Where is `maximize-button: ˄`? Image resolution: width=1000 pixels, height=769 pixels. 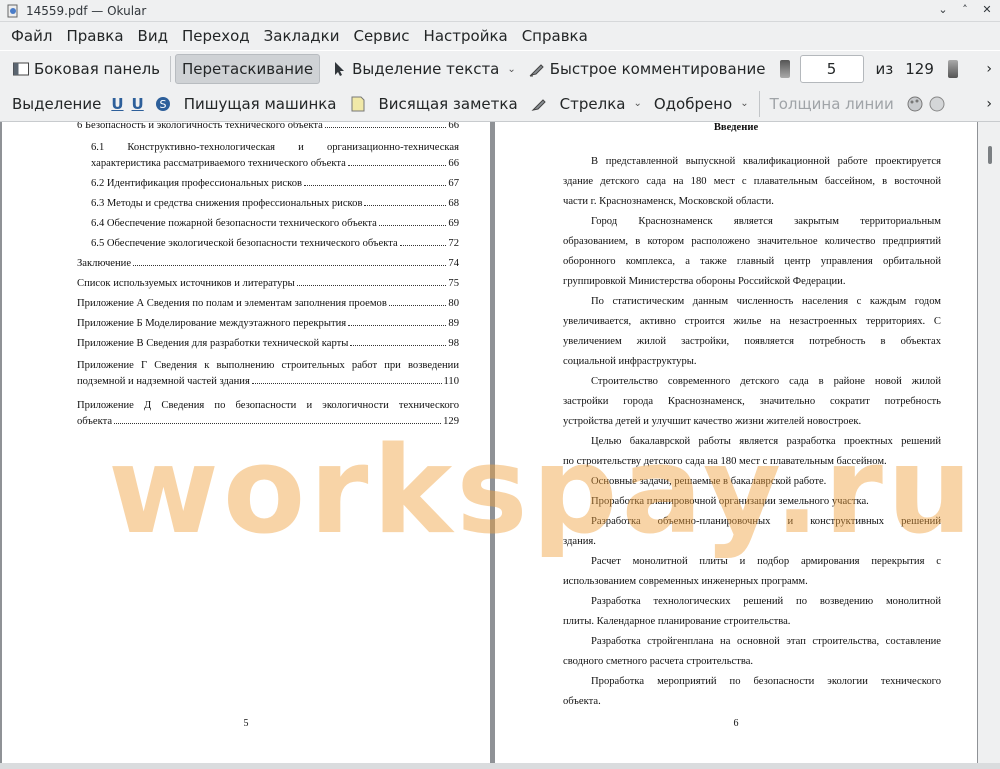
maximize-button: ˄ is located at coordinates (965, 10).